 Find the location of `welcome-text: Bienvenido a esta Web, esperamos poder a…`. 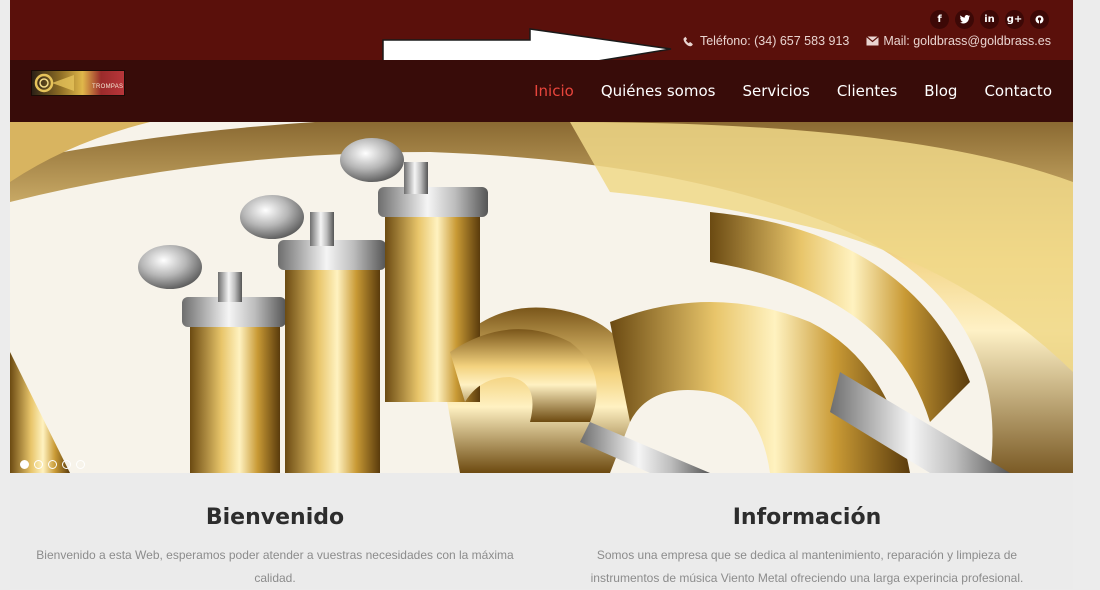

welcome-text: Bienvenido a esta Web, esperamos poder a… is located at coordinates (275, 566).